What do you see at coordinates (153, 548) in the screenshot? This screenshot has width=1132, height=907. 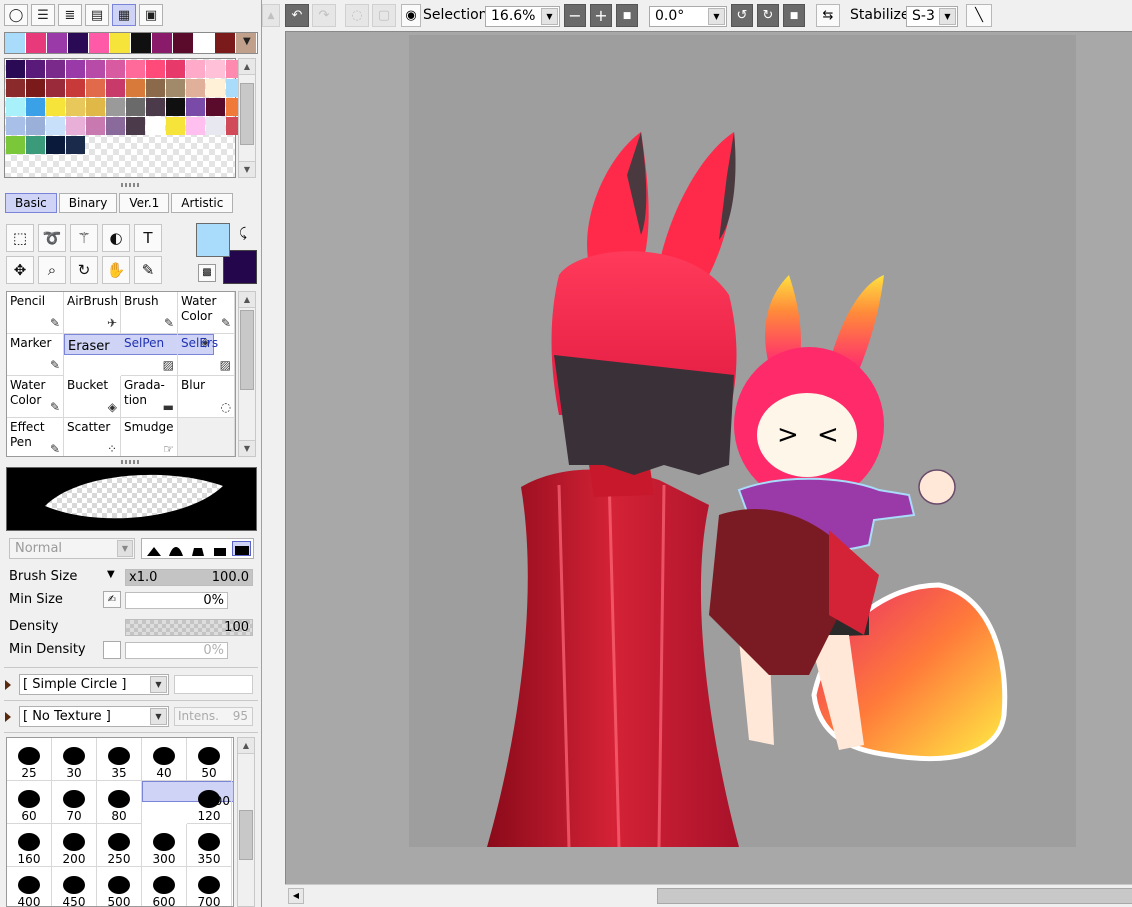 I see `edge-soft-icon` at bounding box center [153, 548].